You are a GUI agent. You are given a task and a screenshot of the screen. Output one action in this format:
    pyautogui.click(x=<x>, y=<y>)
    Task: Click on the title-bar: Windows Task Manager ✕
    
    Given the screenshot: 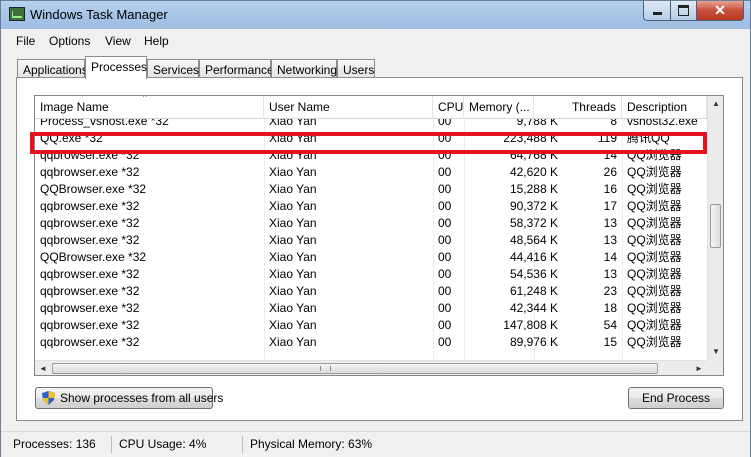 What is the action you would take?
    pyautogui.click(x=375, y=15)
    